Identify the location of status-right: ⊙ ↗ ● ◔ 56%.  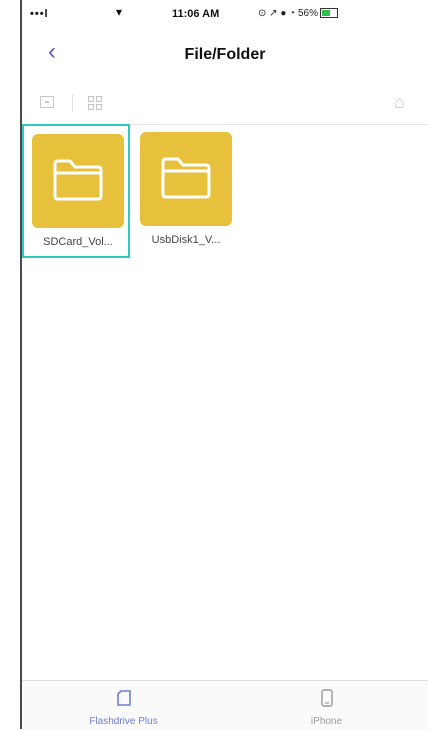
(298, 13).